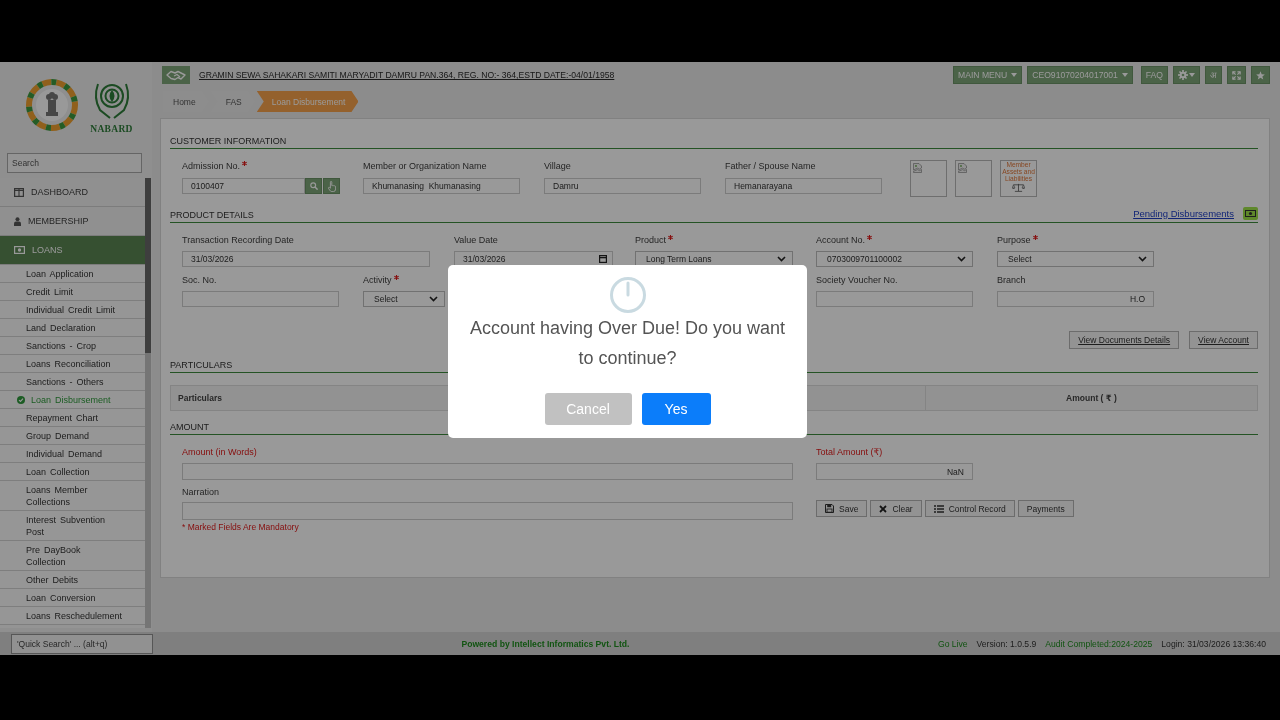 The image size is (1280, 720). I want to click on field-label: Village, so click(557, 166).